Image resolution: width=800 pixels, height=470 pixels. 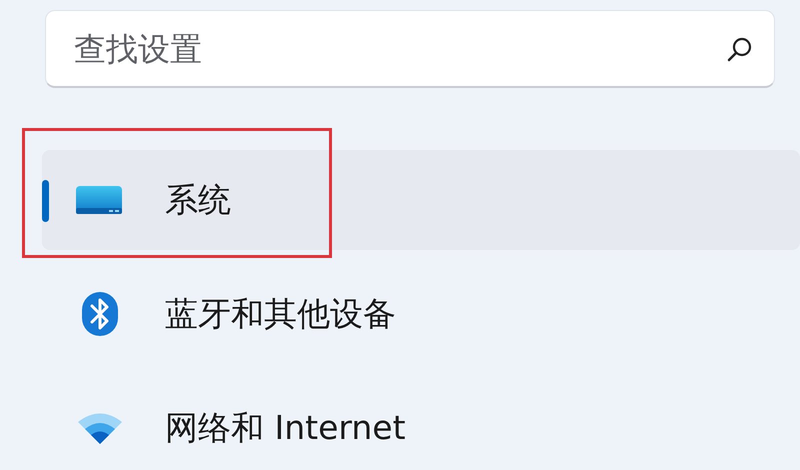 What do you see at coordinates (99, 200) in the screenshot?
I see `monitor-icon` at bounding box center [99, 200].